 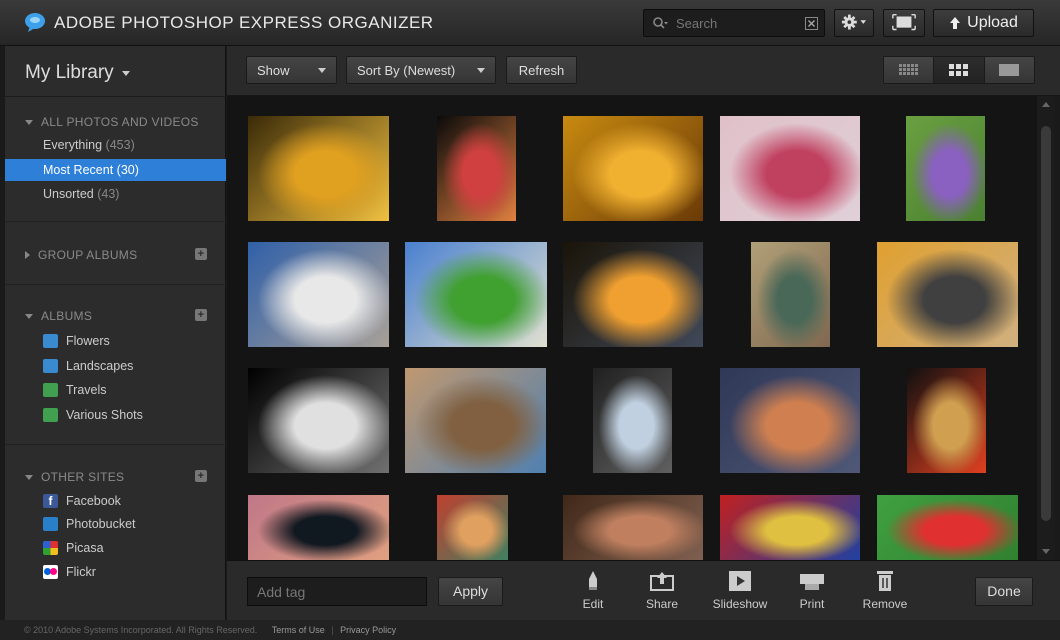 I want to click on sidebar-item-unsorted: Unsorted (43), so click(x=115, y=194).